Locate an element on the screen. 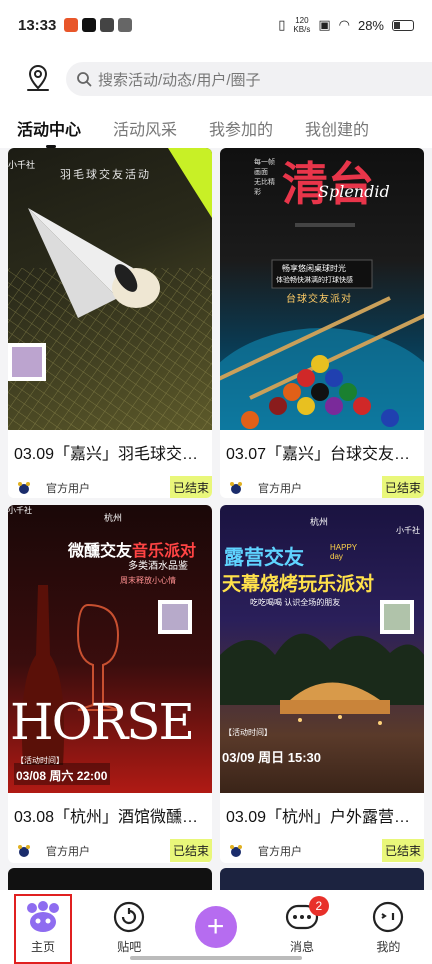  poster-date: 03/09 周日 15:30 is located at coordinates (272, 757).